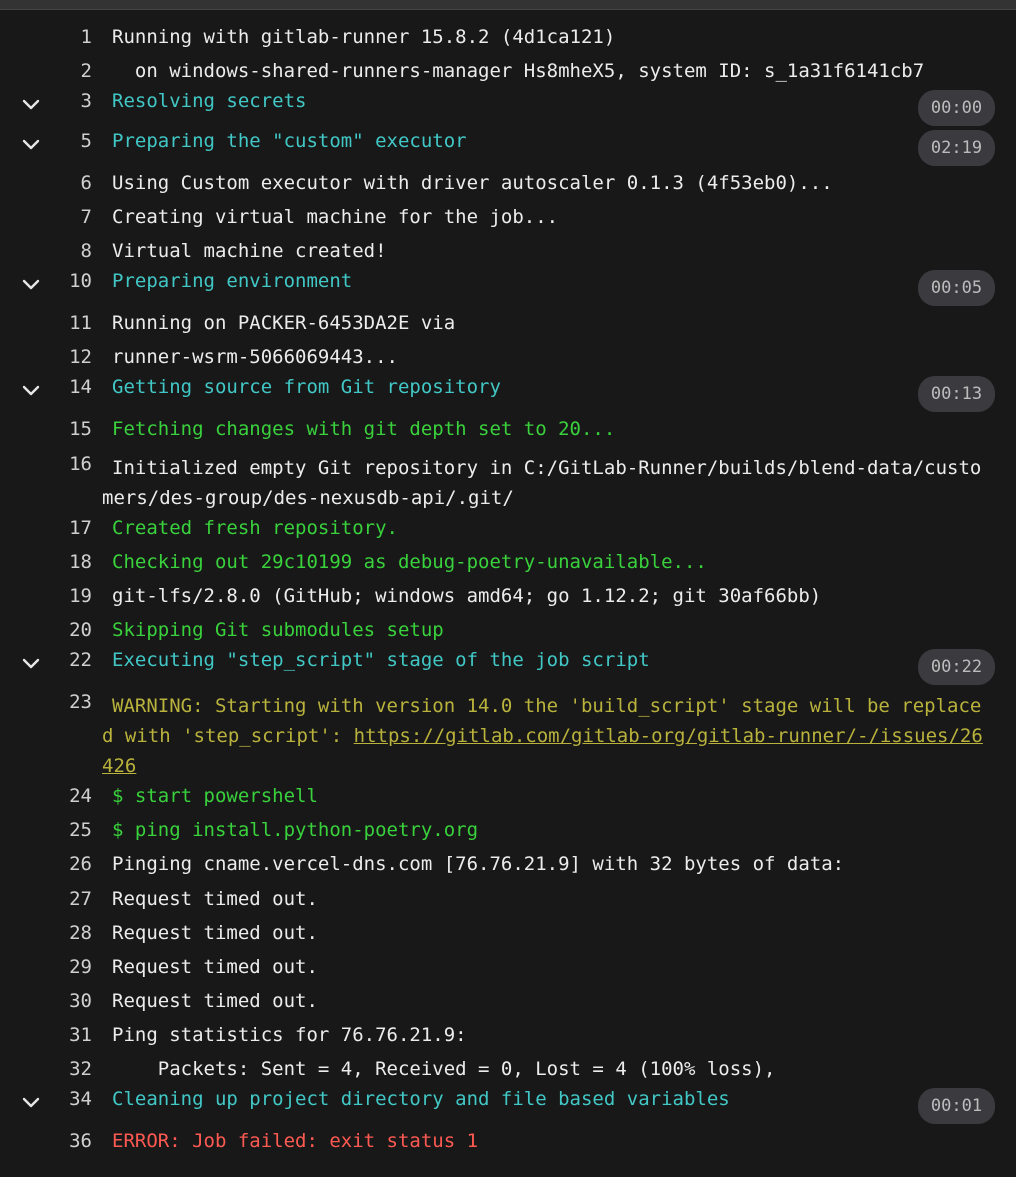  I want to click on line-number: 2, so click(67, 71).